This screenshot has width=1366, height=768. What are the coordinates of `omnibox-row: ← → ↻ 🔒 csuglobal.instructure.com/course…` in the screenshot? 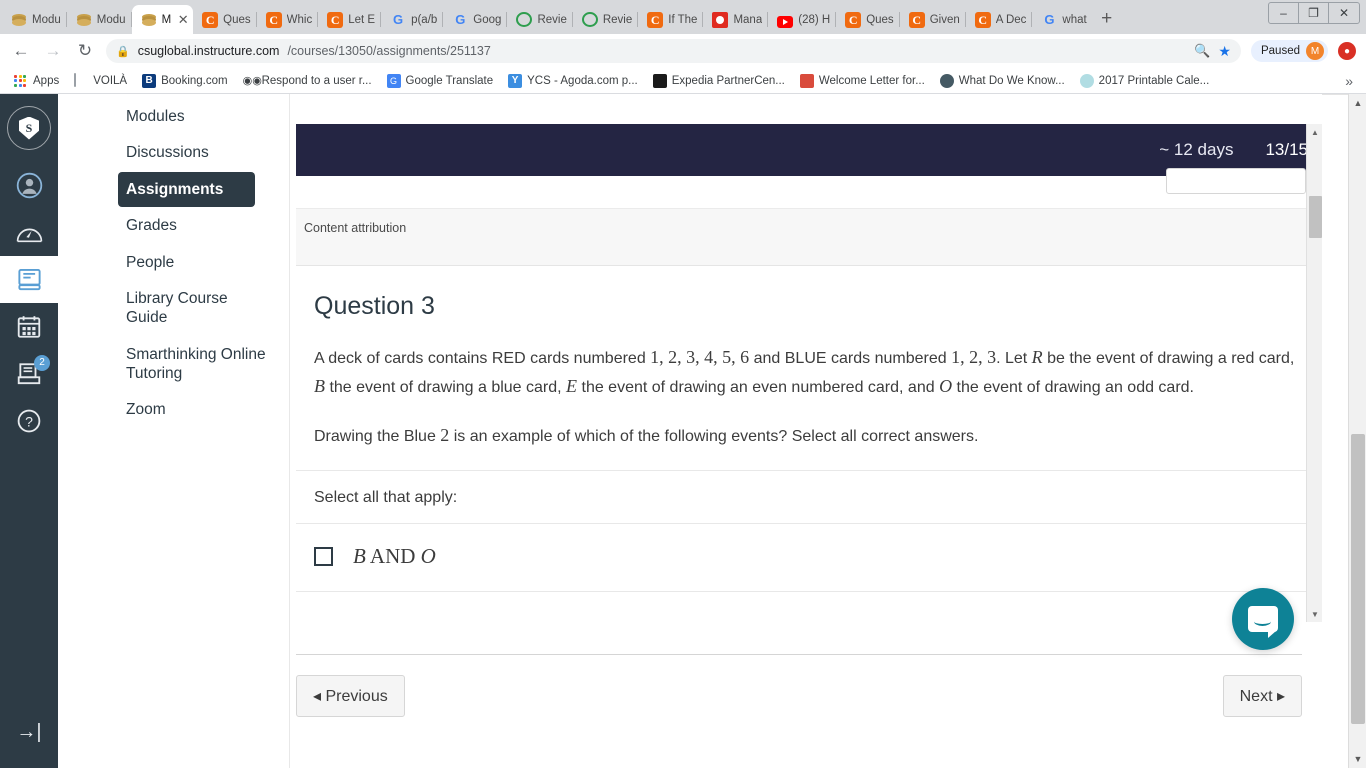 It's located at (683, 51).